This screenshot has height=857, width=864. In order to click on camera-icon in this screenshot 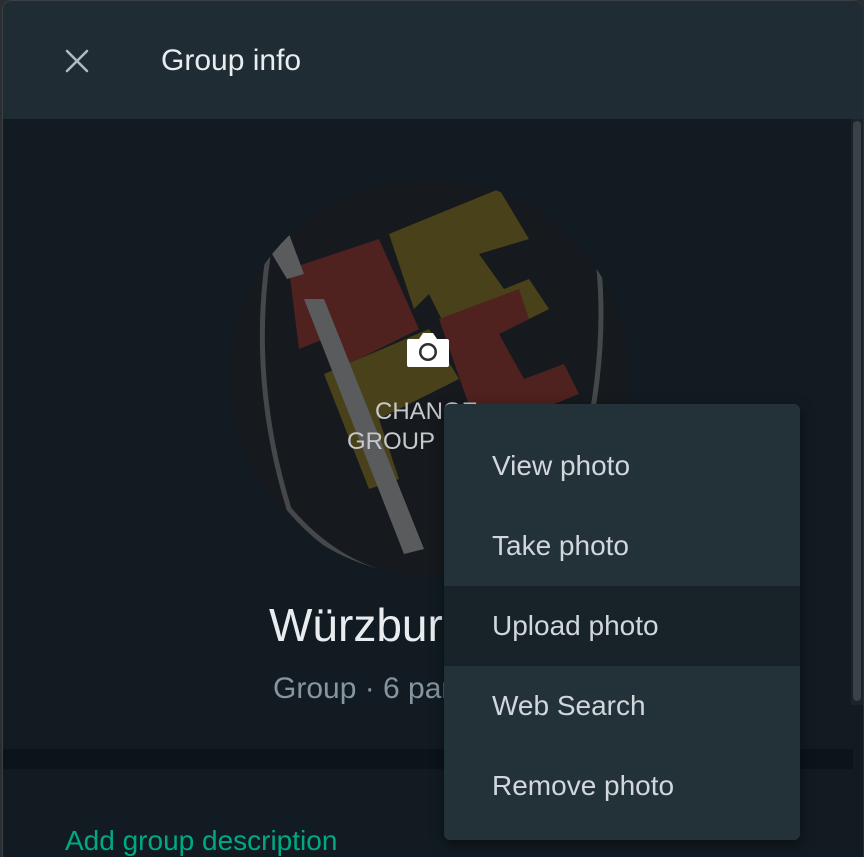, I will do `click(428, 350)`.